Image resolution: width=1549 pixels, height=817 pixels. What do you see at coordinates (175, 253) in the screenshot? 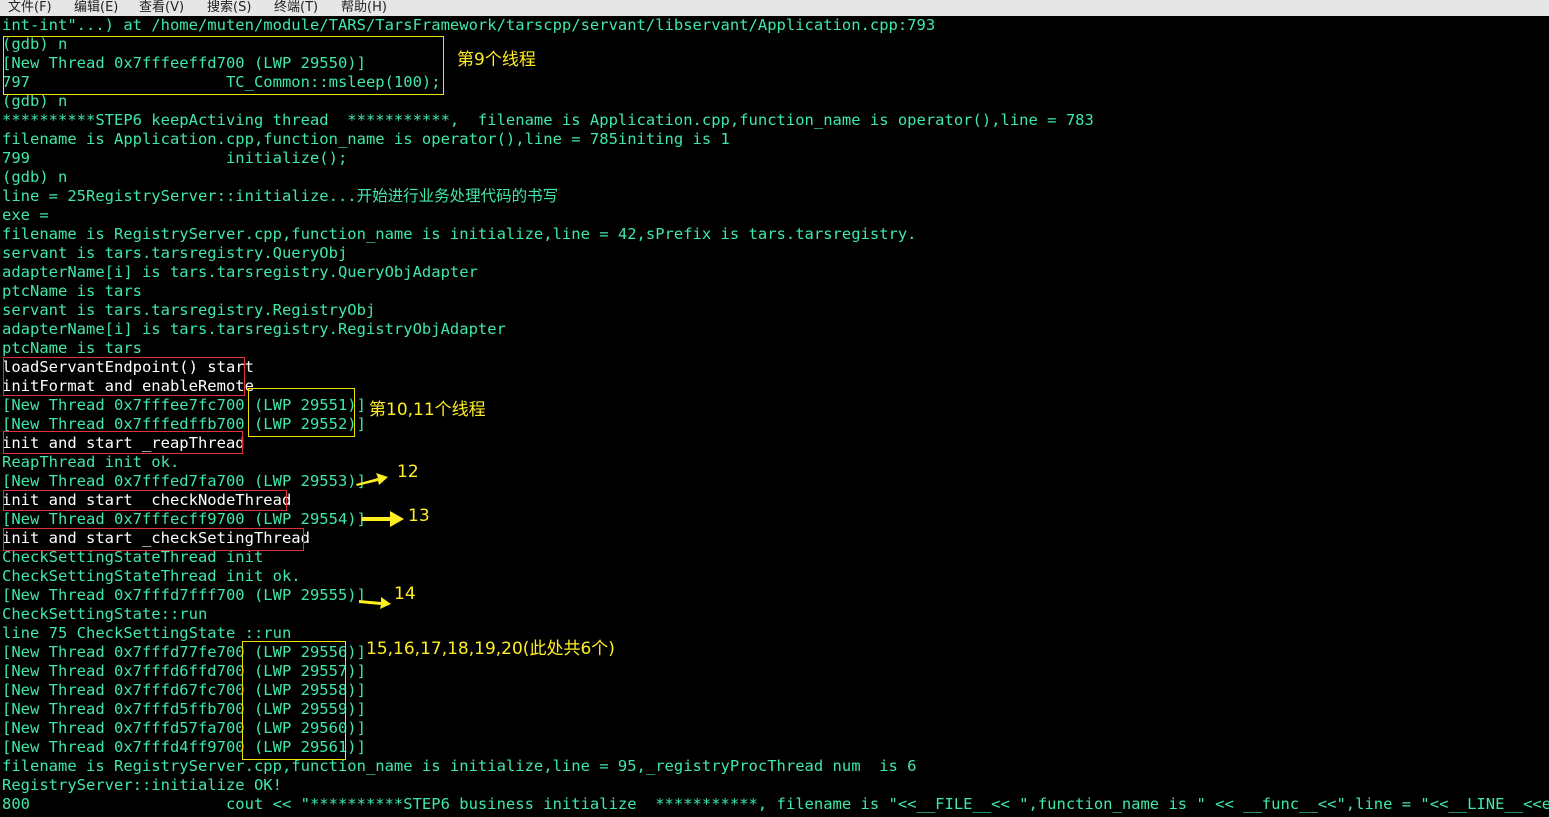
I see `terminal-line: servant is tars.tarsregistry.QueryObj` at bounding box center [175, 253].